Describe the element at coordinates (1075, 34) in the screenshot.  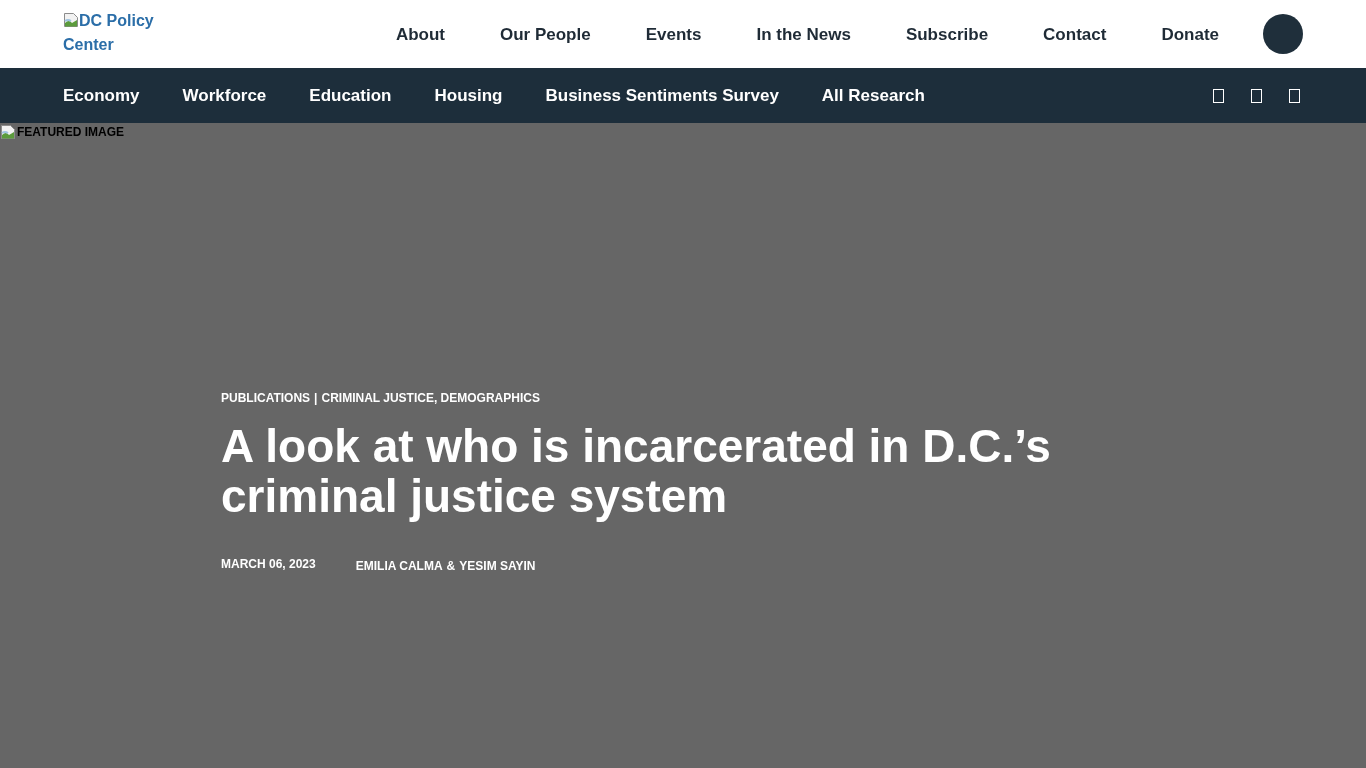
I see `nav-link: Contact` at that location.